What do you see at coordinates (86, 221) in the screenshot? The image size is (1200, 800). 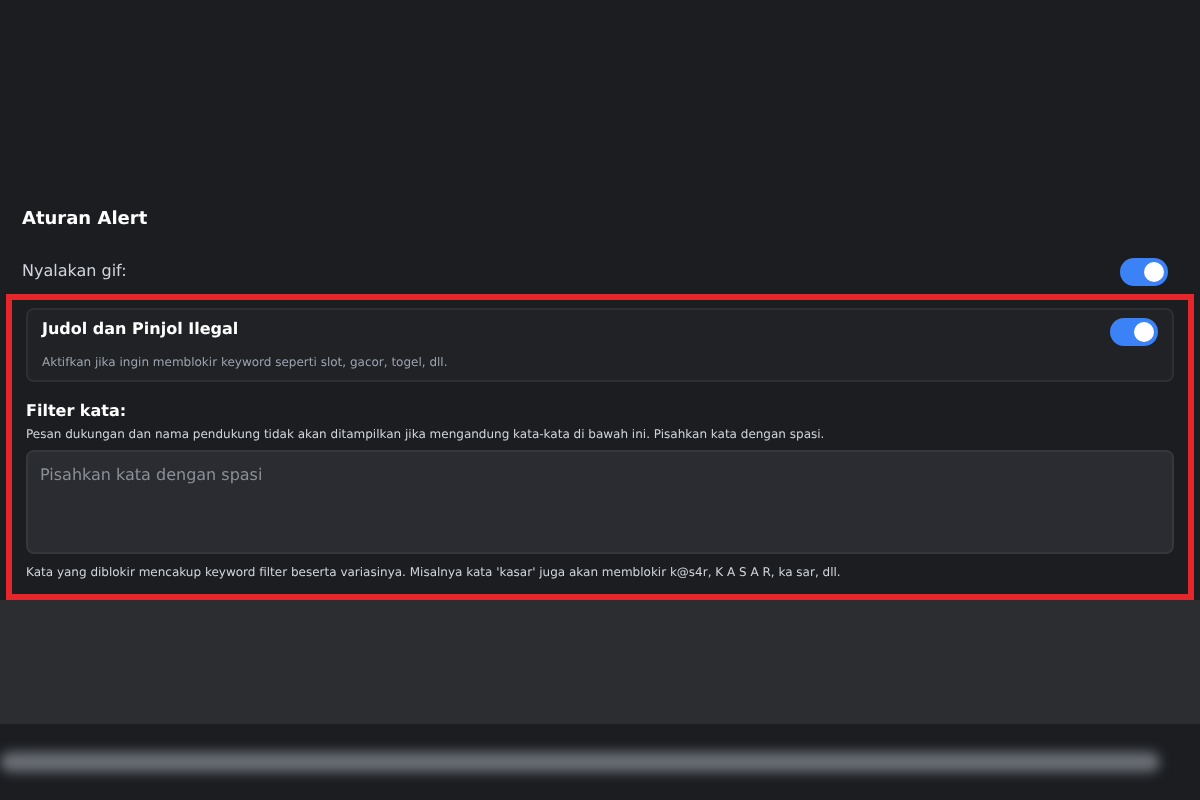 I see `section-title: Aturan Alert` at bounding box center [86, 221].